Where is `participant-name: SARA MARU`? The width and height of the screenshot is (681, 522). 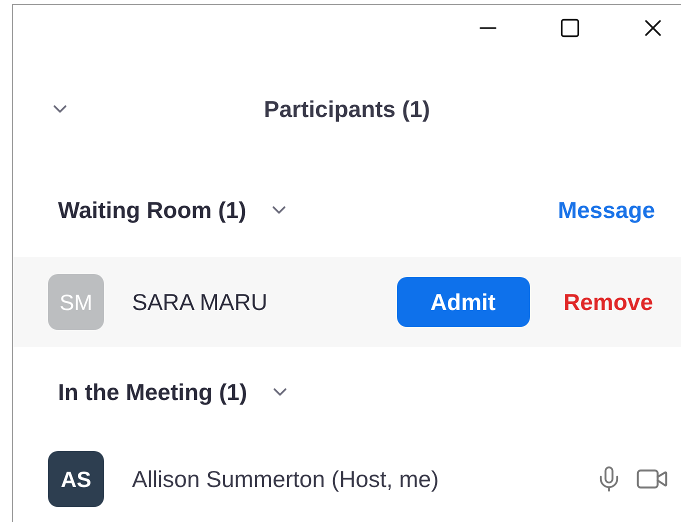 participant-name: SARA MARU is located at coordinates (200, 302).